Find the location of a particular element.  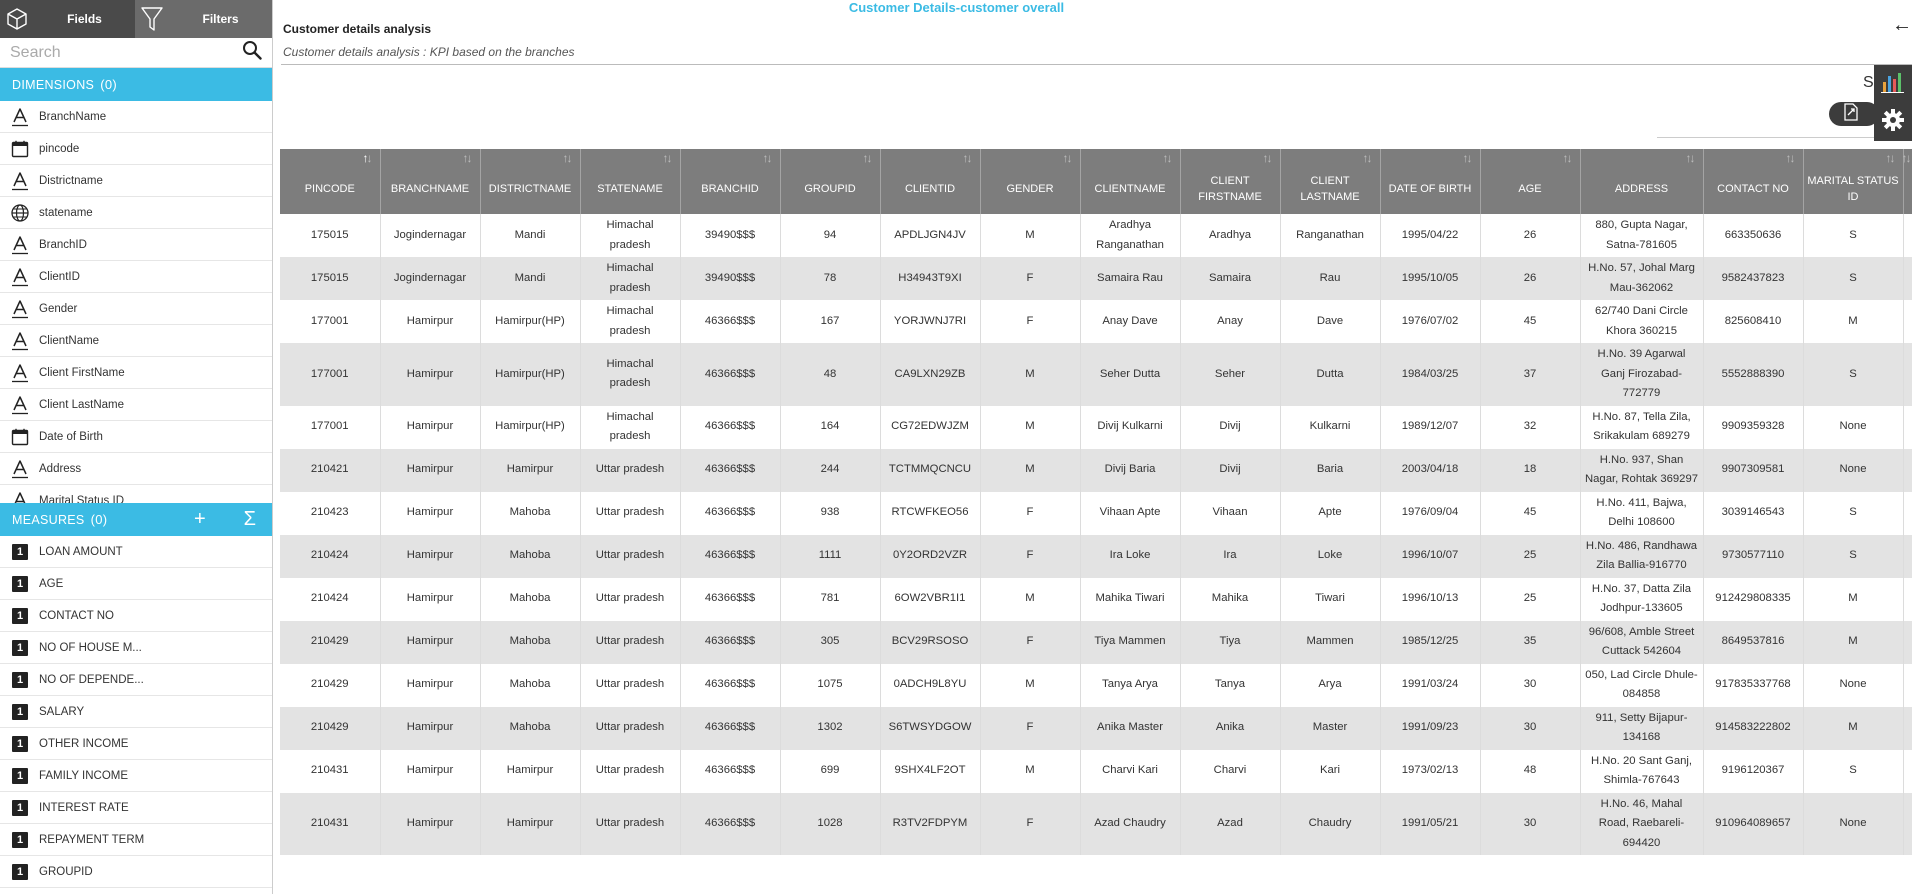

field-item: Client LastName is located at coordinates (136, 405).